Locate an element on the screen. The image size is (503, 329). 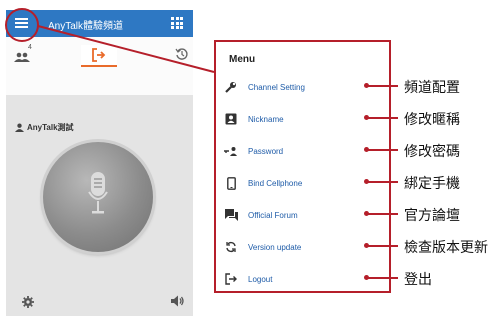
menu-item-official-forum: Official Forum is located at coordinates (304, 215).